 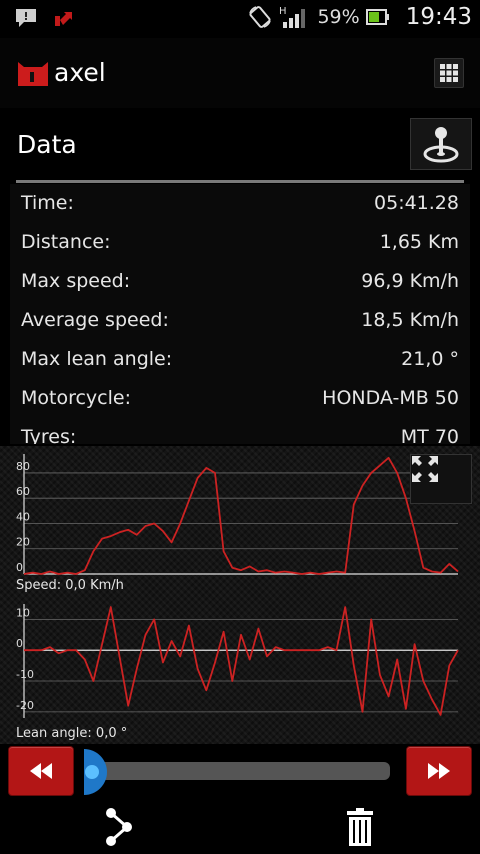 What do you see at coordinates (425, 469) in the screenshot?
I see `expand-icon` at bounding box center [425, 469].